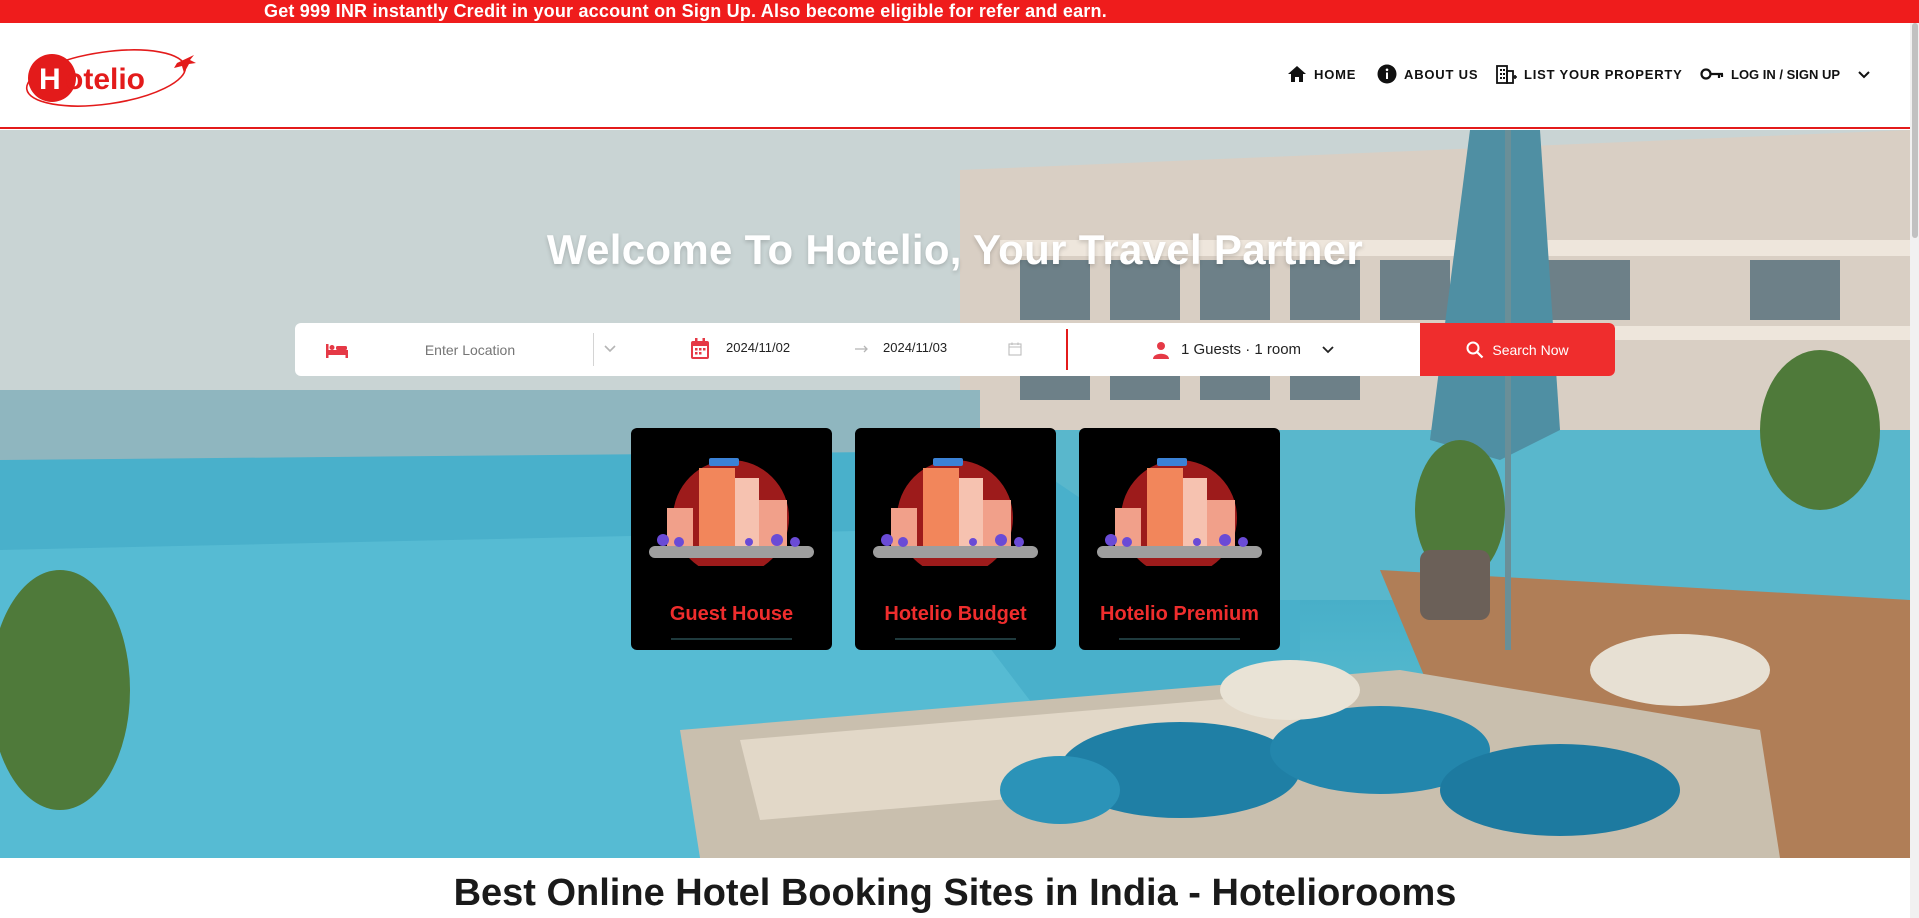 The image size is (1919, 918). I want to click on category-card-hotelio-budget: Hotelio Budget, so click(955, 539).